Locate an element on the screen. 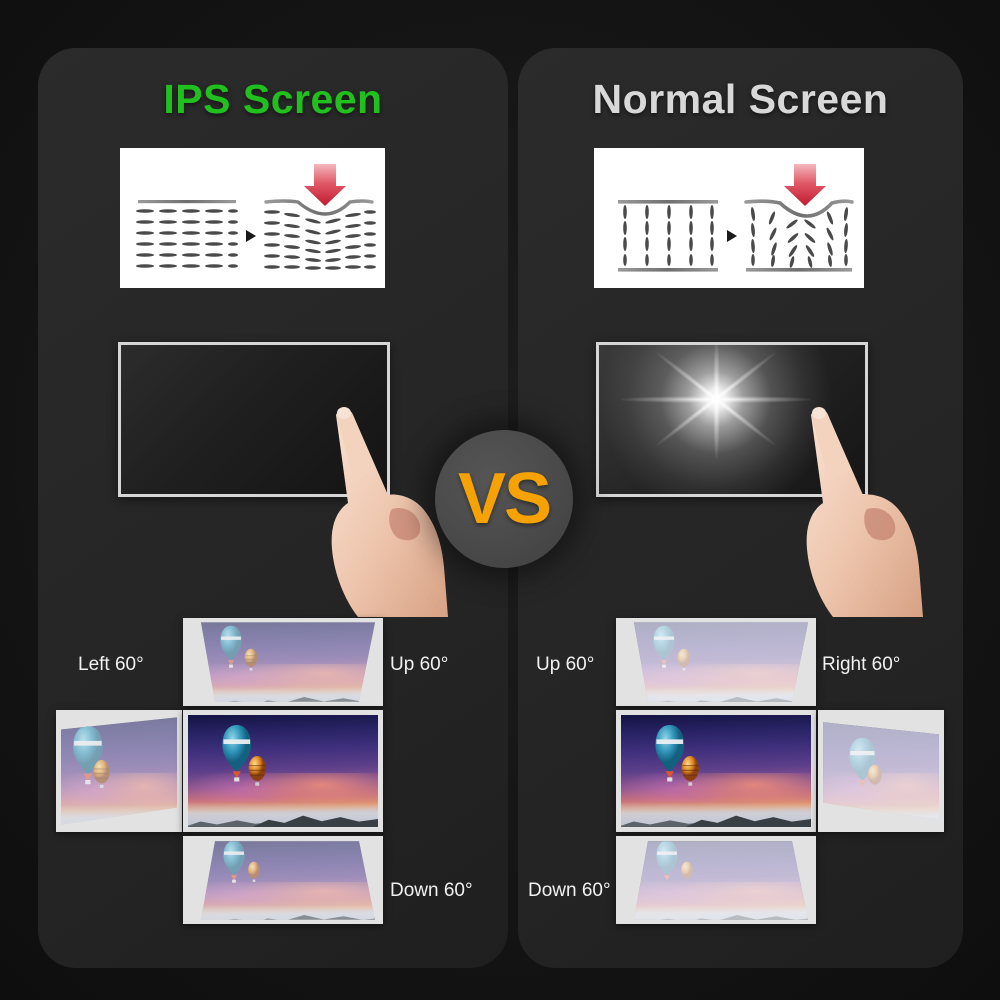 This screenshot has height=1000, width=1000. normal-angle-right-image is located at coordinates (881, 771).